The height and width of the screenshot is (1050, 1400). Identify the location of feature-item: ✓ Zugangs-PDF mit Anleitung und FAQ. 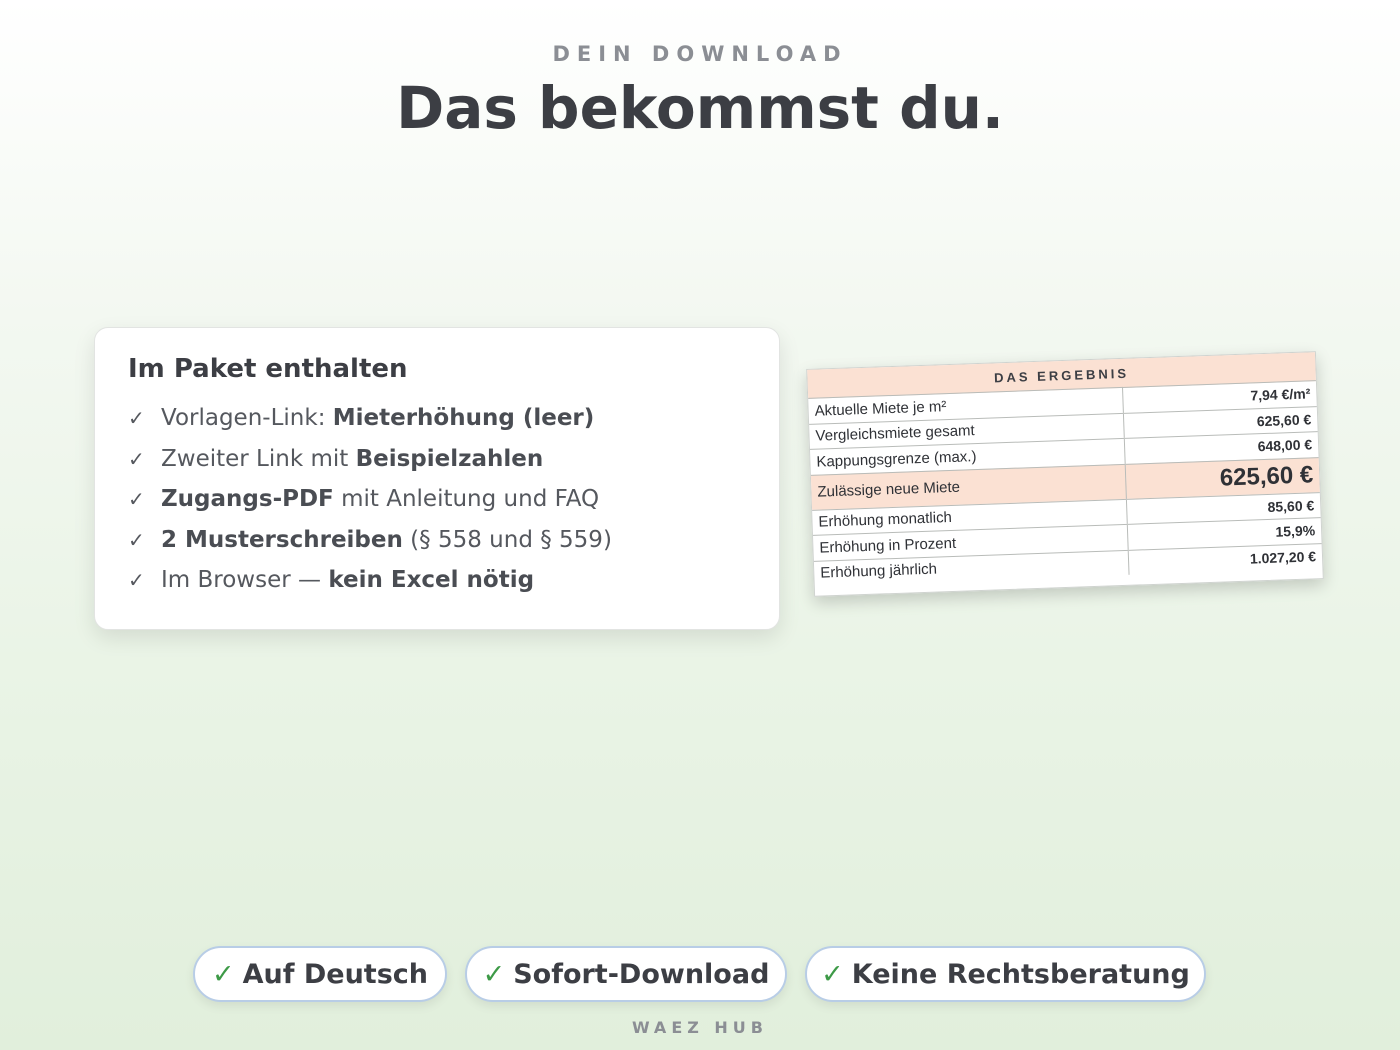
(437, 499).